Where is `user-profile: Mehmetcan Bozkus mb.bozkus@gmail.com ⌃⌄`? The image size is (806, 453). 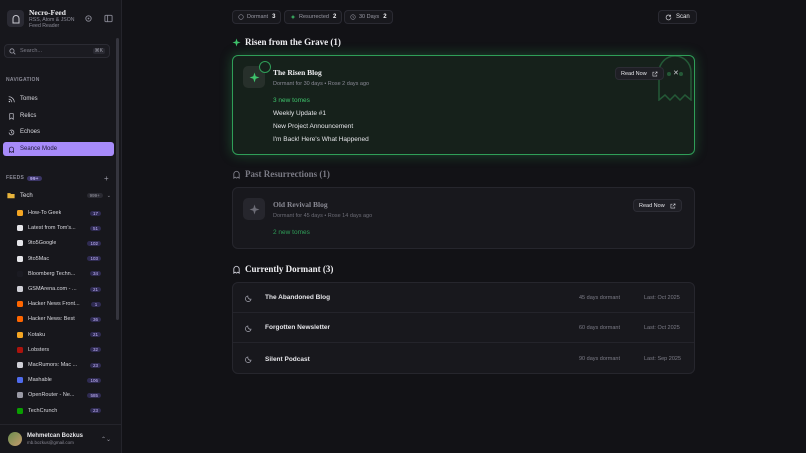 user-profile: Mehmetcan Bozkus mb.bozkus@gmail.com ⌃⌄ is located at coordinates (60, 438).